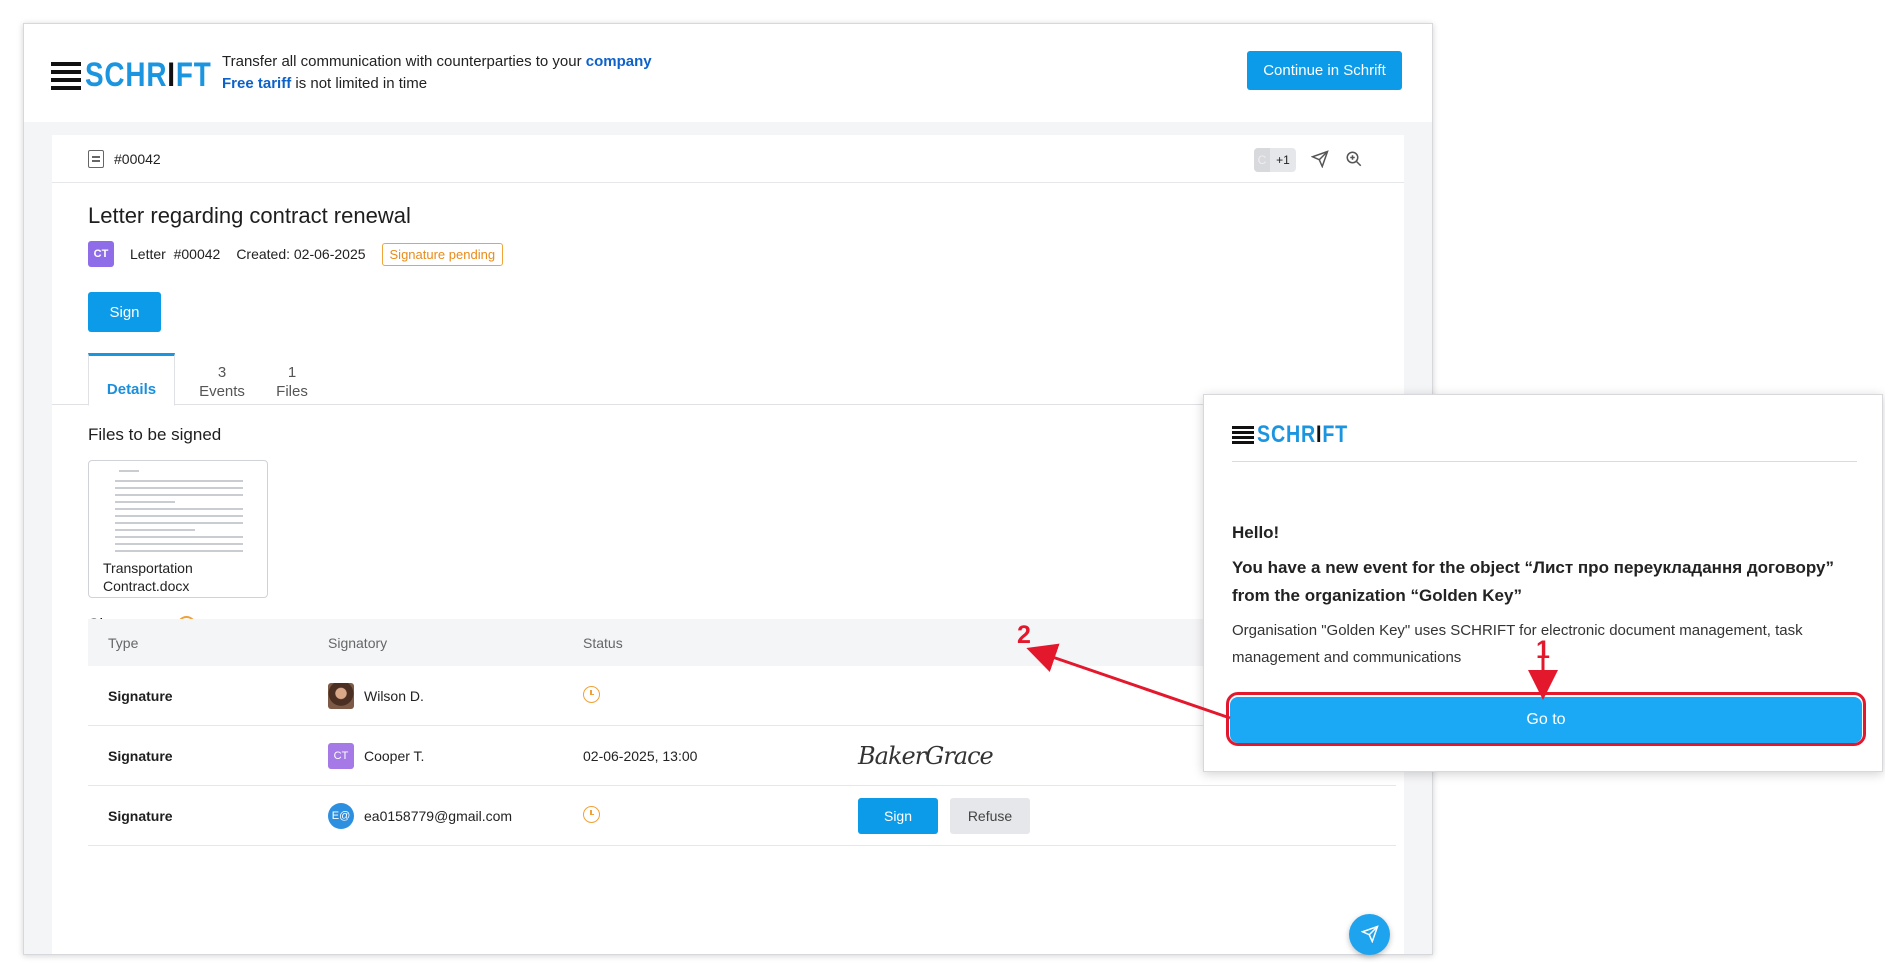  What do you see at coordinates (124, 159) in the screenshot?
I see `document-id: #00042` at bounding box center [124, 159].